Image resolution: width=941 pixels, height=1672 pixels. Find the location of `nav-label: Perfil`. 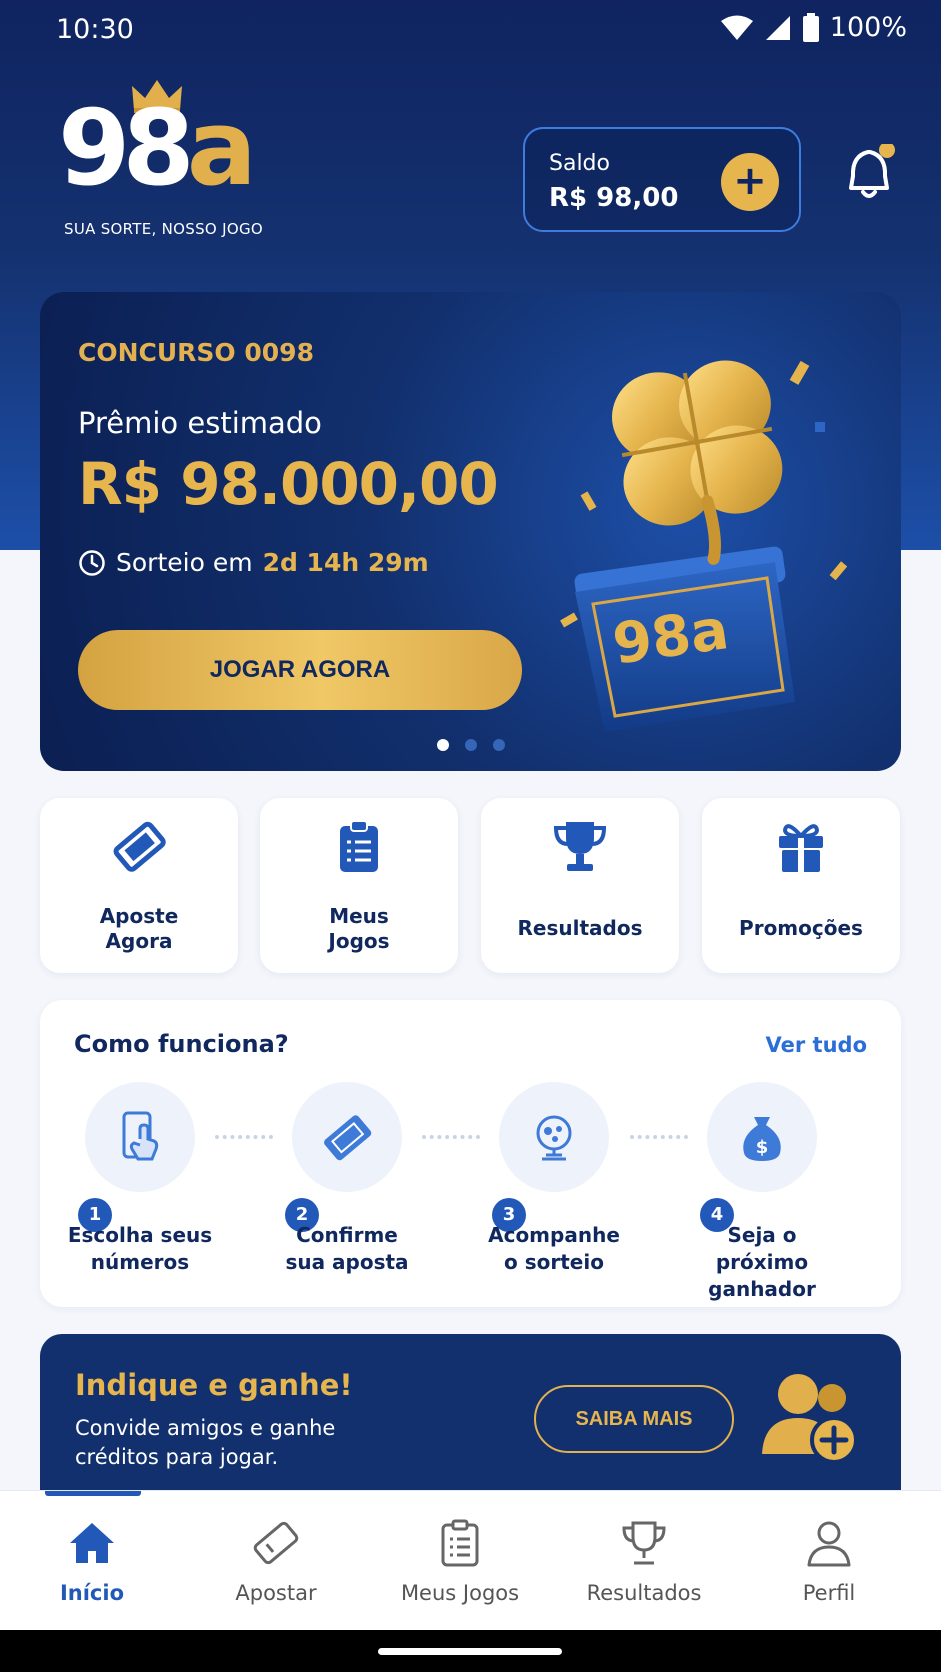

nav-label: Perfil is located at coordinates (829, 1593).